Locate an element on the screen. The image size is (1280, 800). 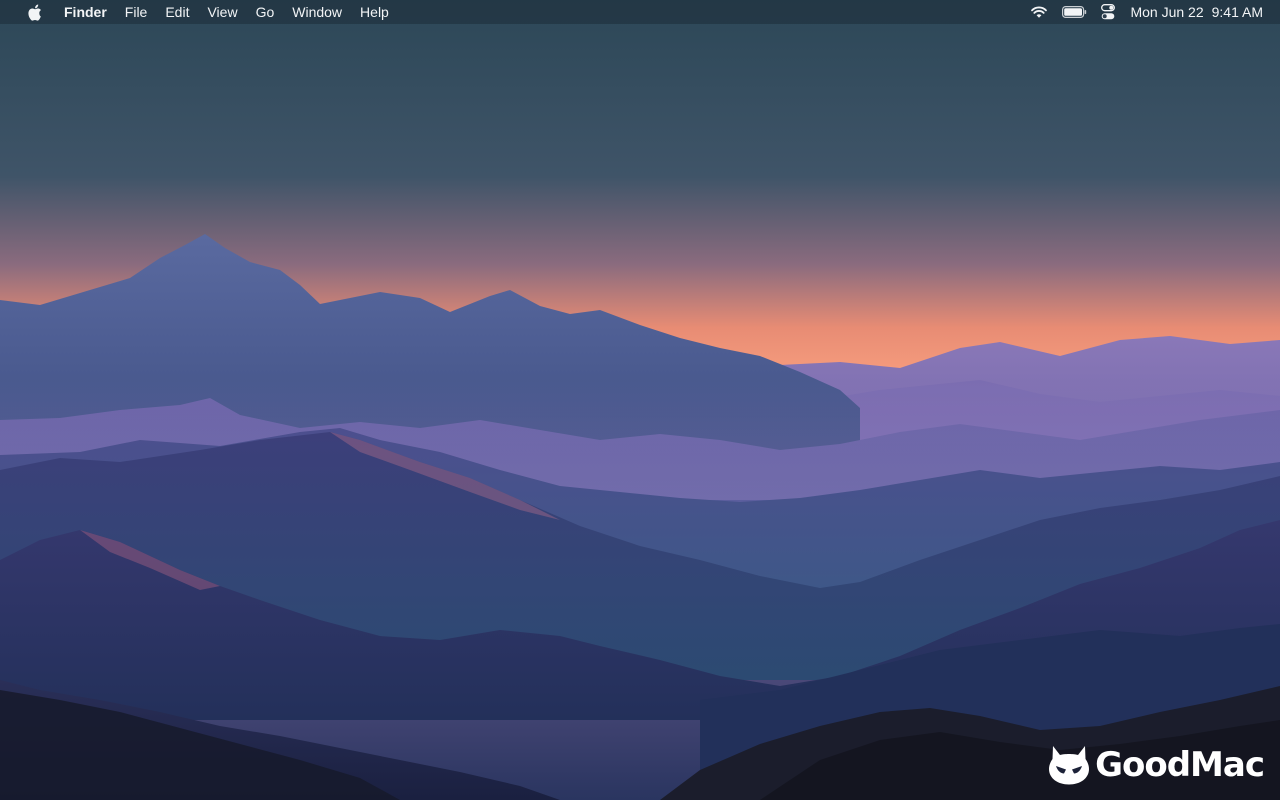
menu-edit: Edit is located at coordinates (177, 12).